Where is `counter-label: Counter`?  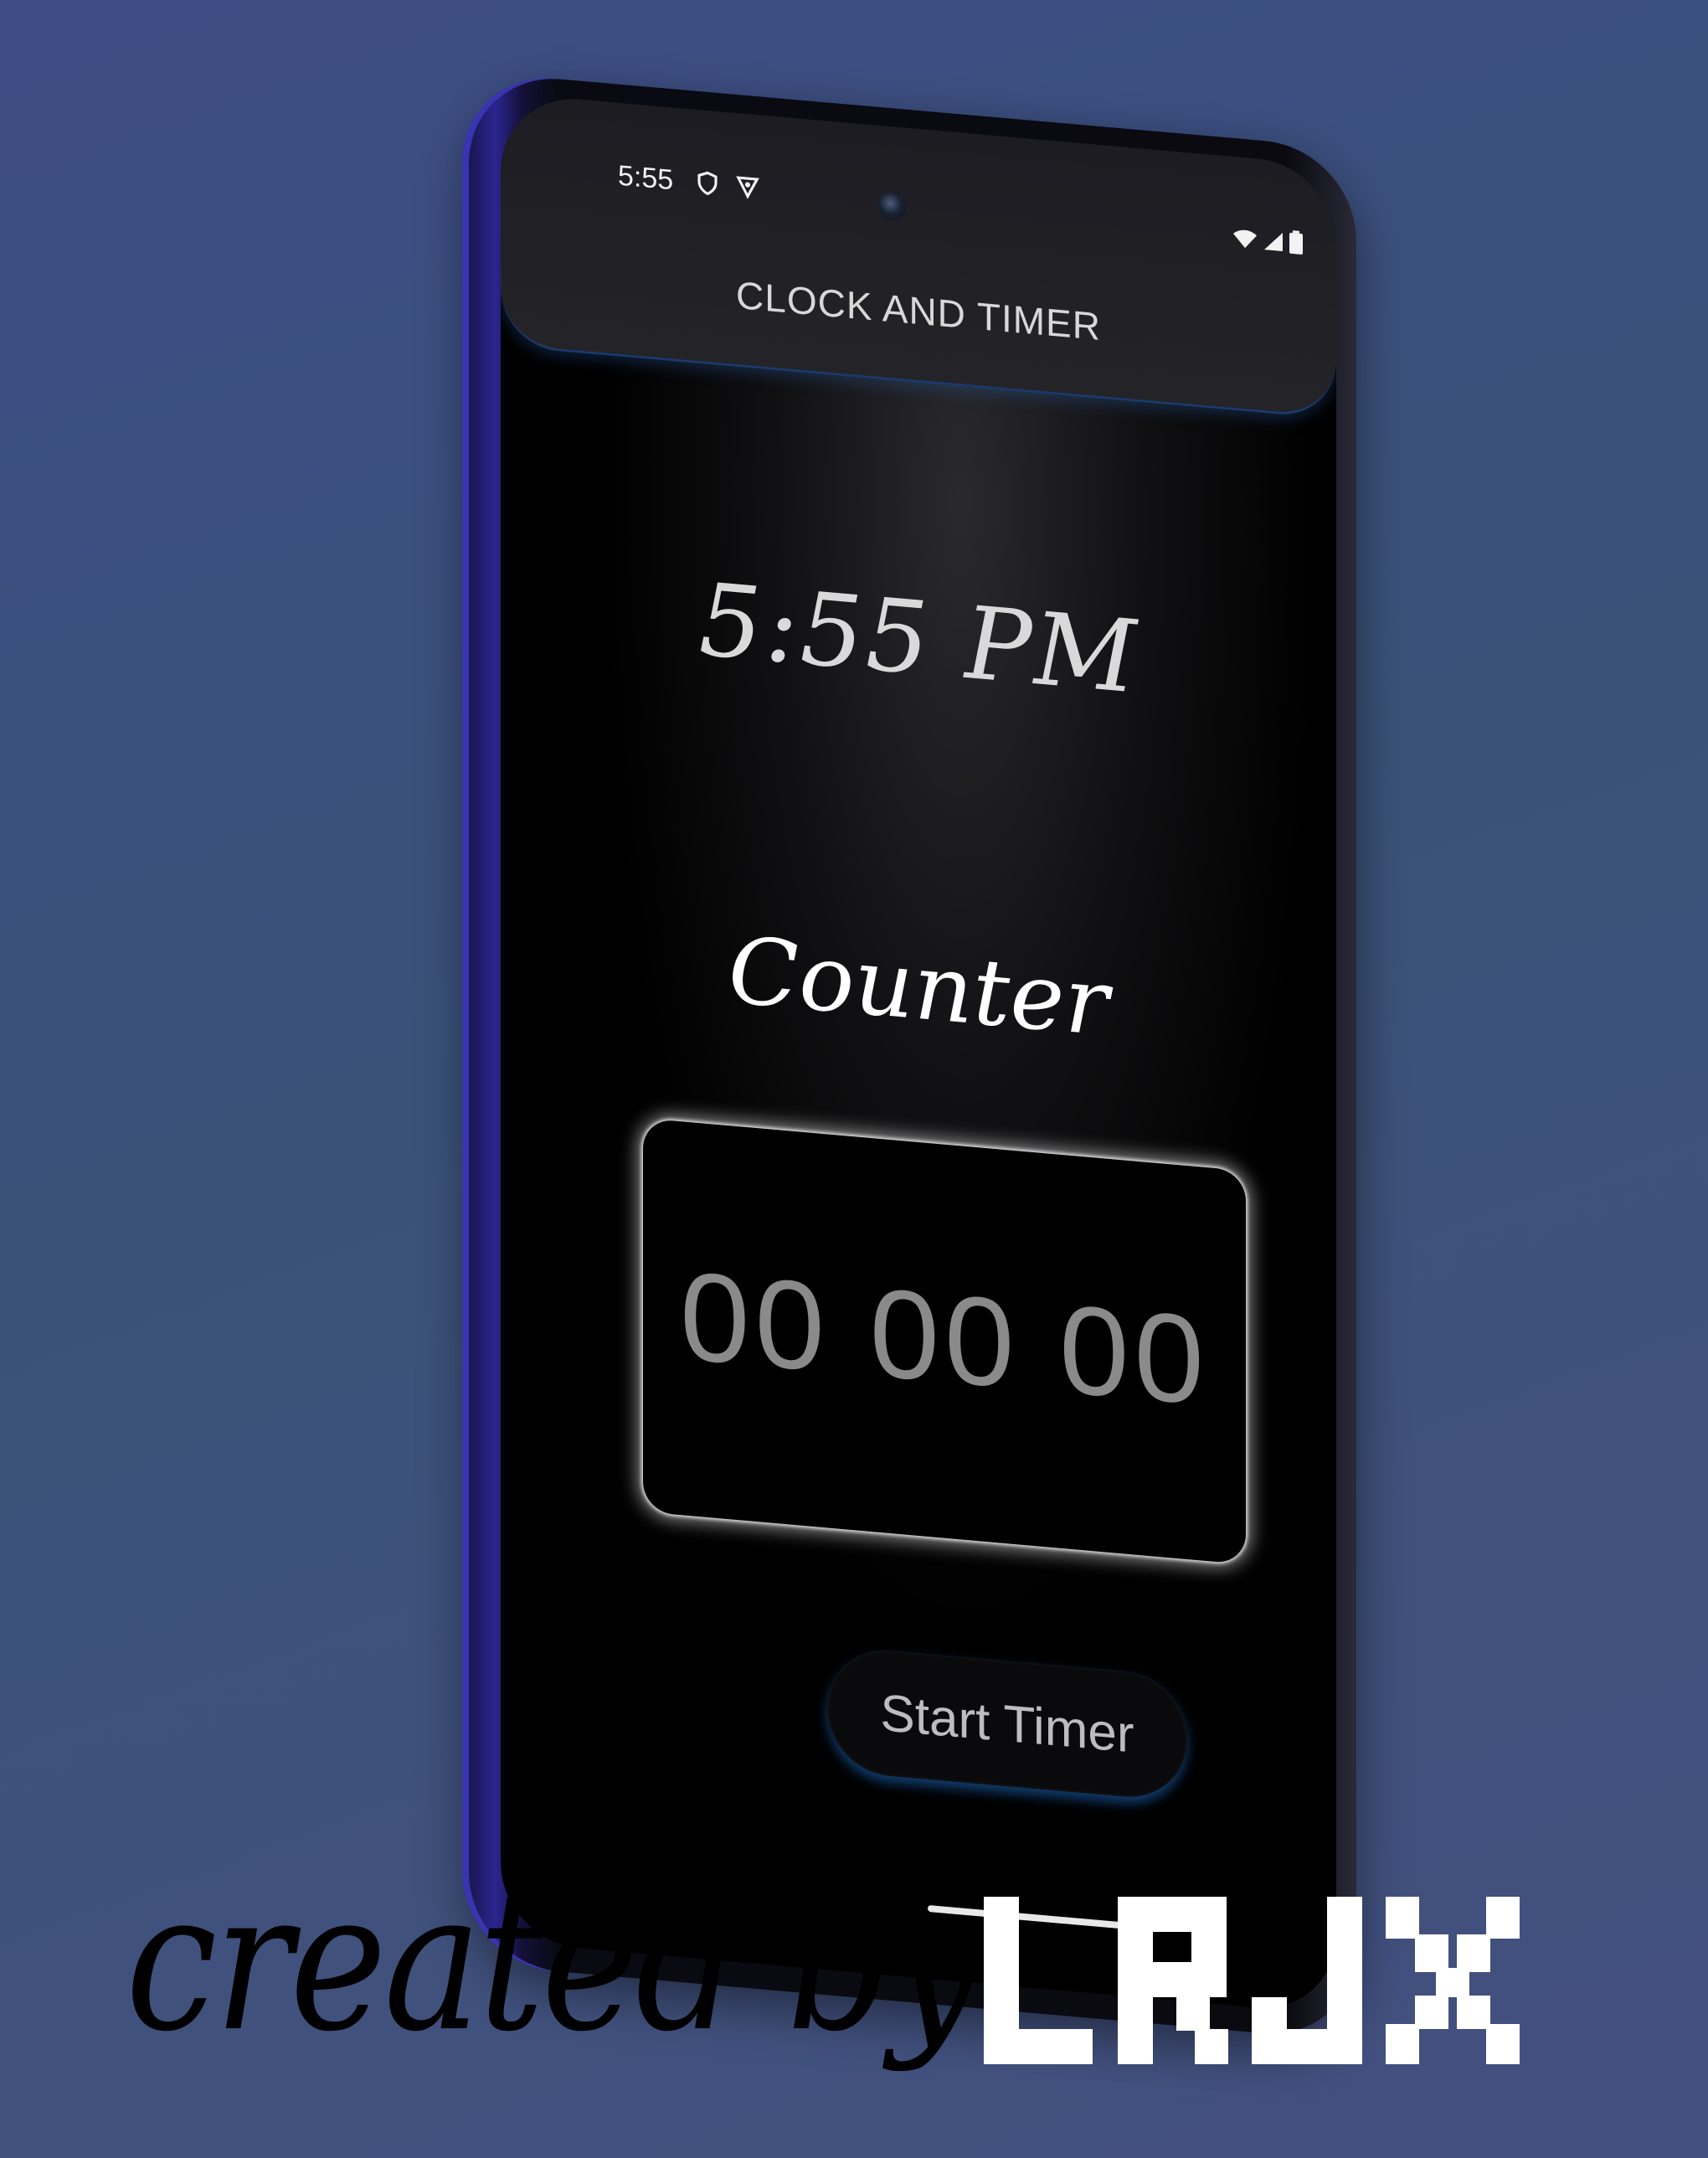 counter-label: Counter is located at coordinates (918, 986).